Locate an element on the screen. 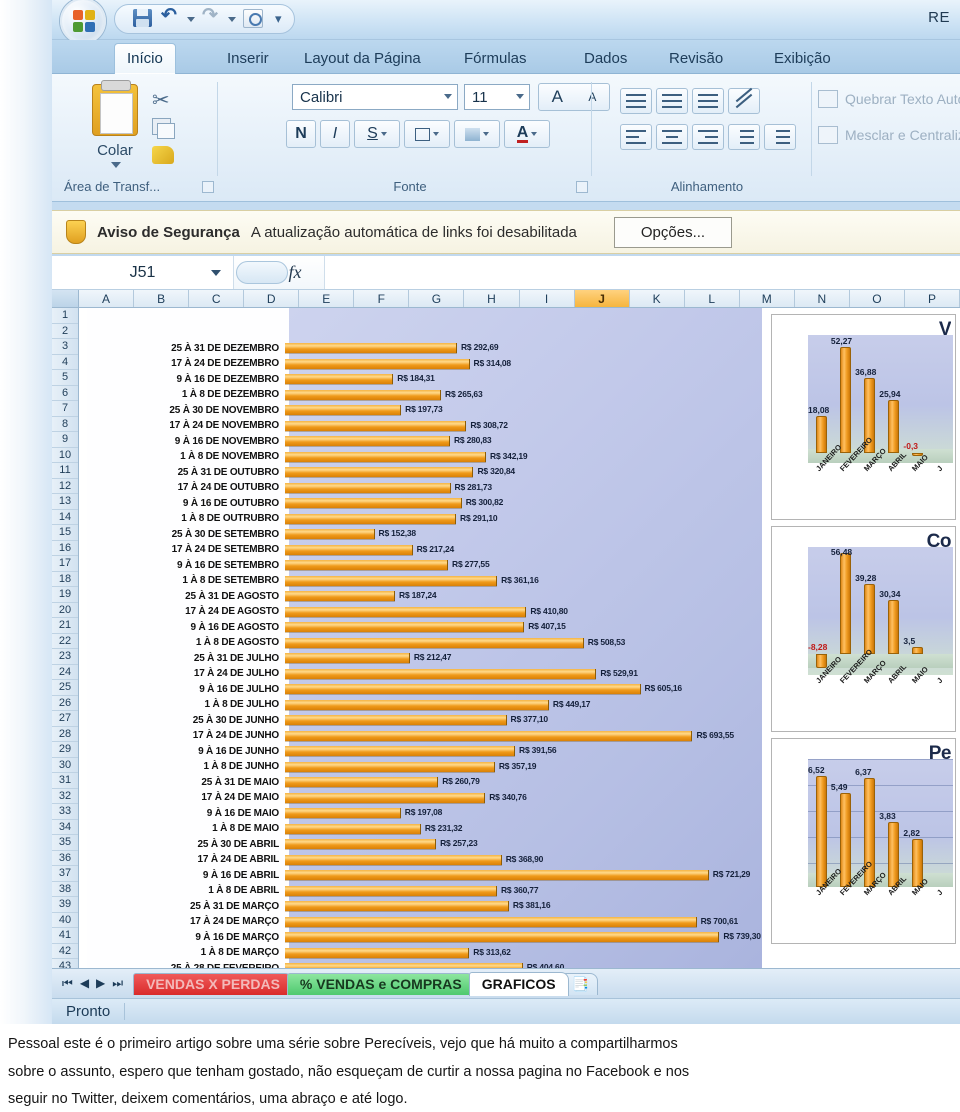 This screenshot has height=1112, width=960. align-middle-button is located at coordinates (672, 101).